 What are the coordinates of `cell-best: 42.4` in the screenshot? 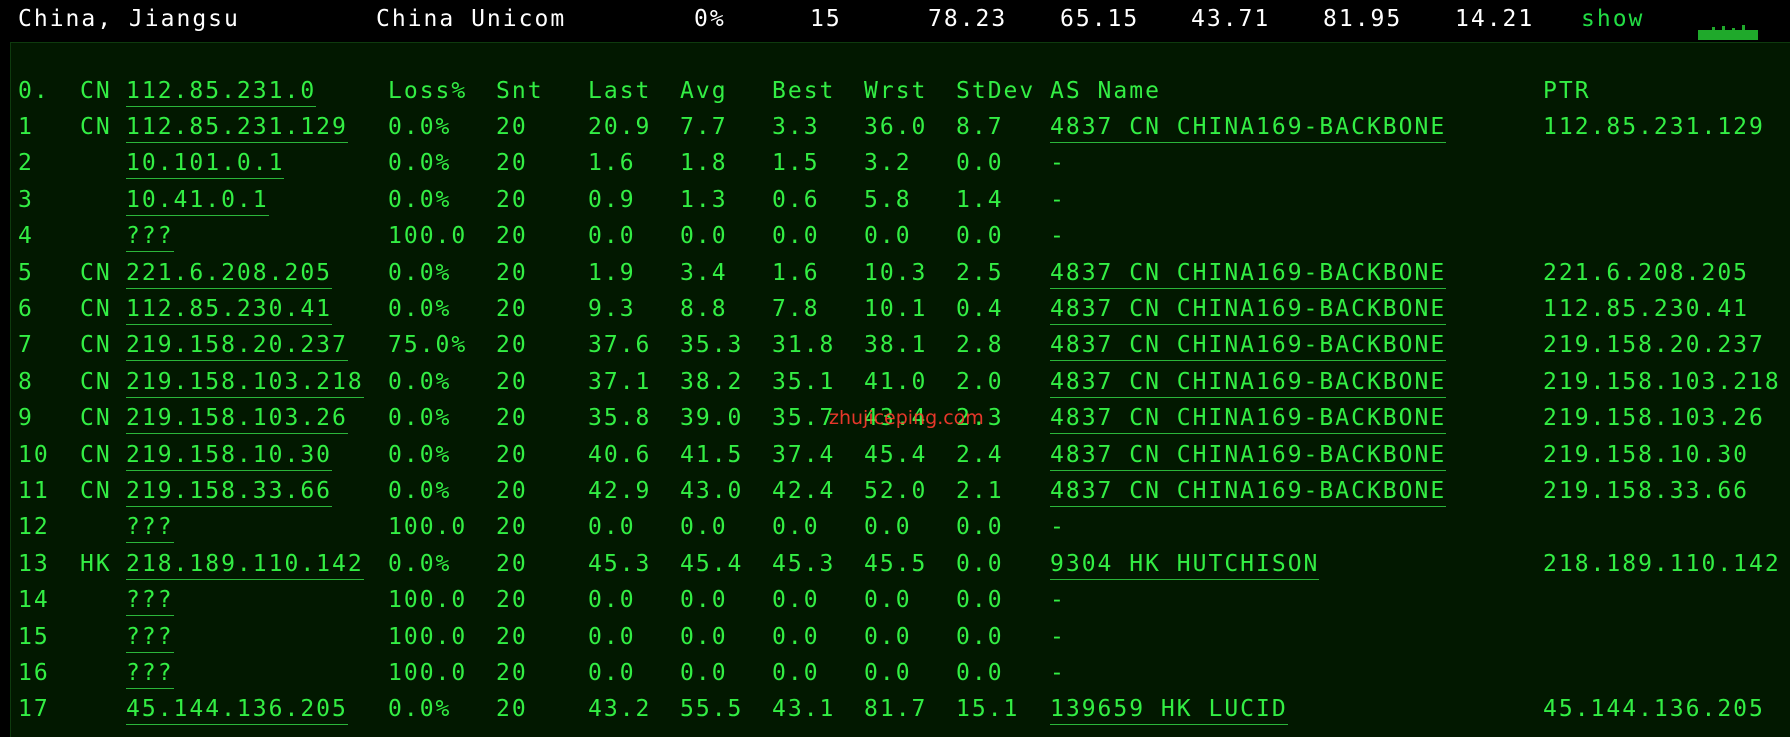 It's located at (804, 491).